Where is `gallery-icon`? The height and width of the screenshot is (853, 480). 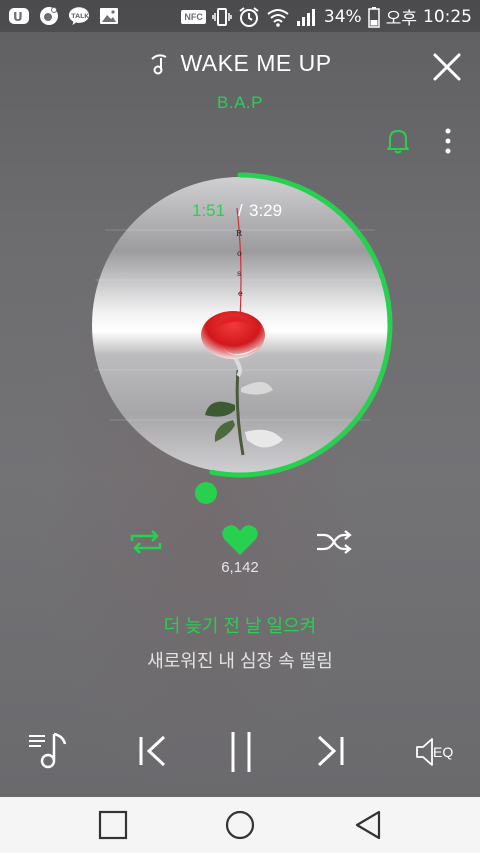 gallery-icon is located at coordinates (109, 16).